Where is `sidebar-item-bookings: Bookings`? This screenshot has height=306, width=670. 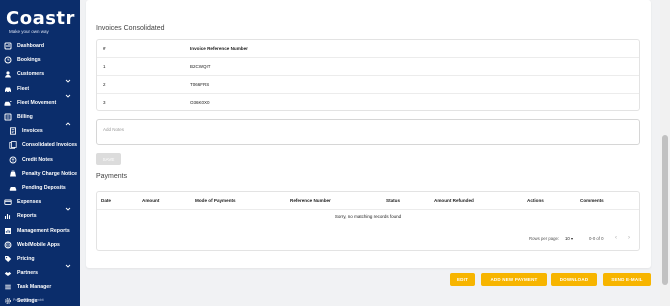 sidebar-item-bookings: Bookings is located at coordinates (40, 60).